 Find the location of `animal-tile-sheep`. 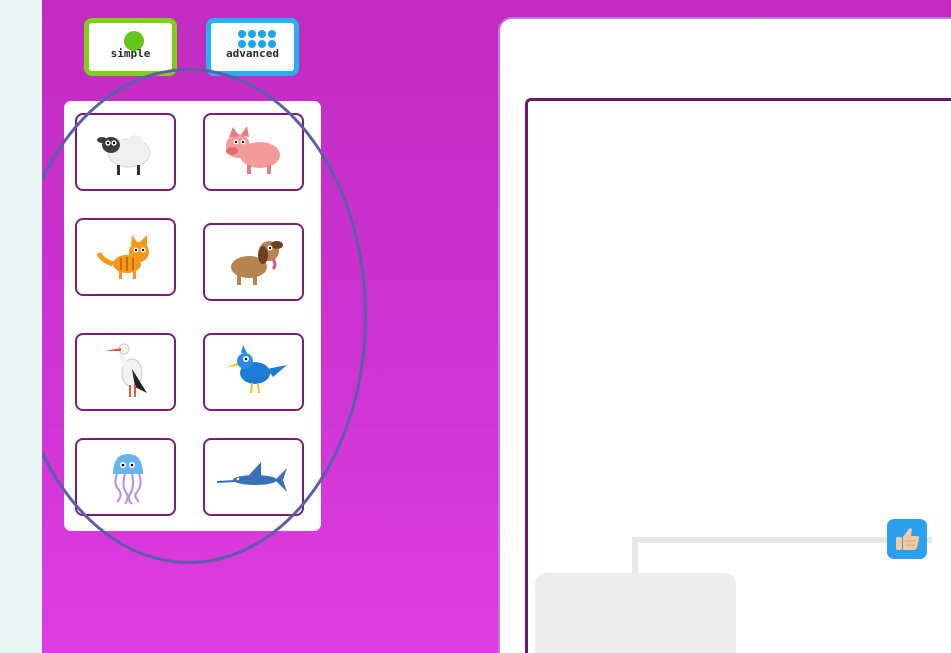

animal-tile-sheep is located at coordinates (125, 152).